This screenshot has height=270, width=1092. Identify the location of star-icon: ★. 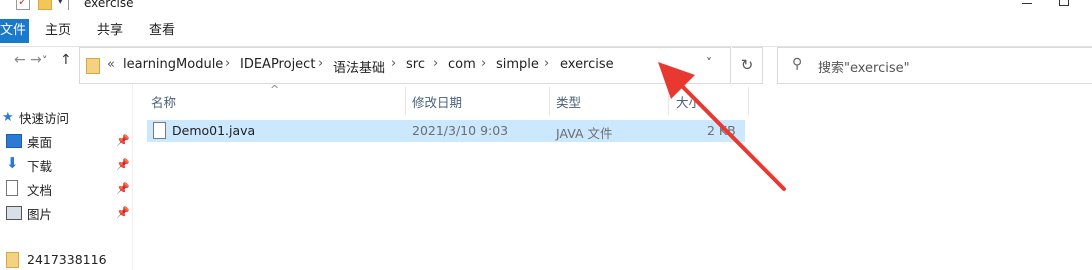
(8, 117).